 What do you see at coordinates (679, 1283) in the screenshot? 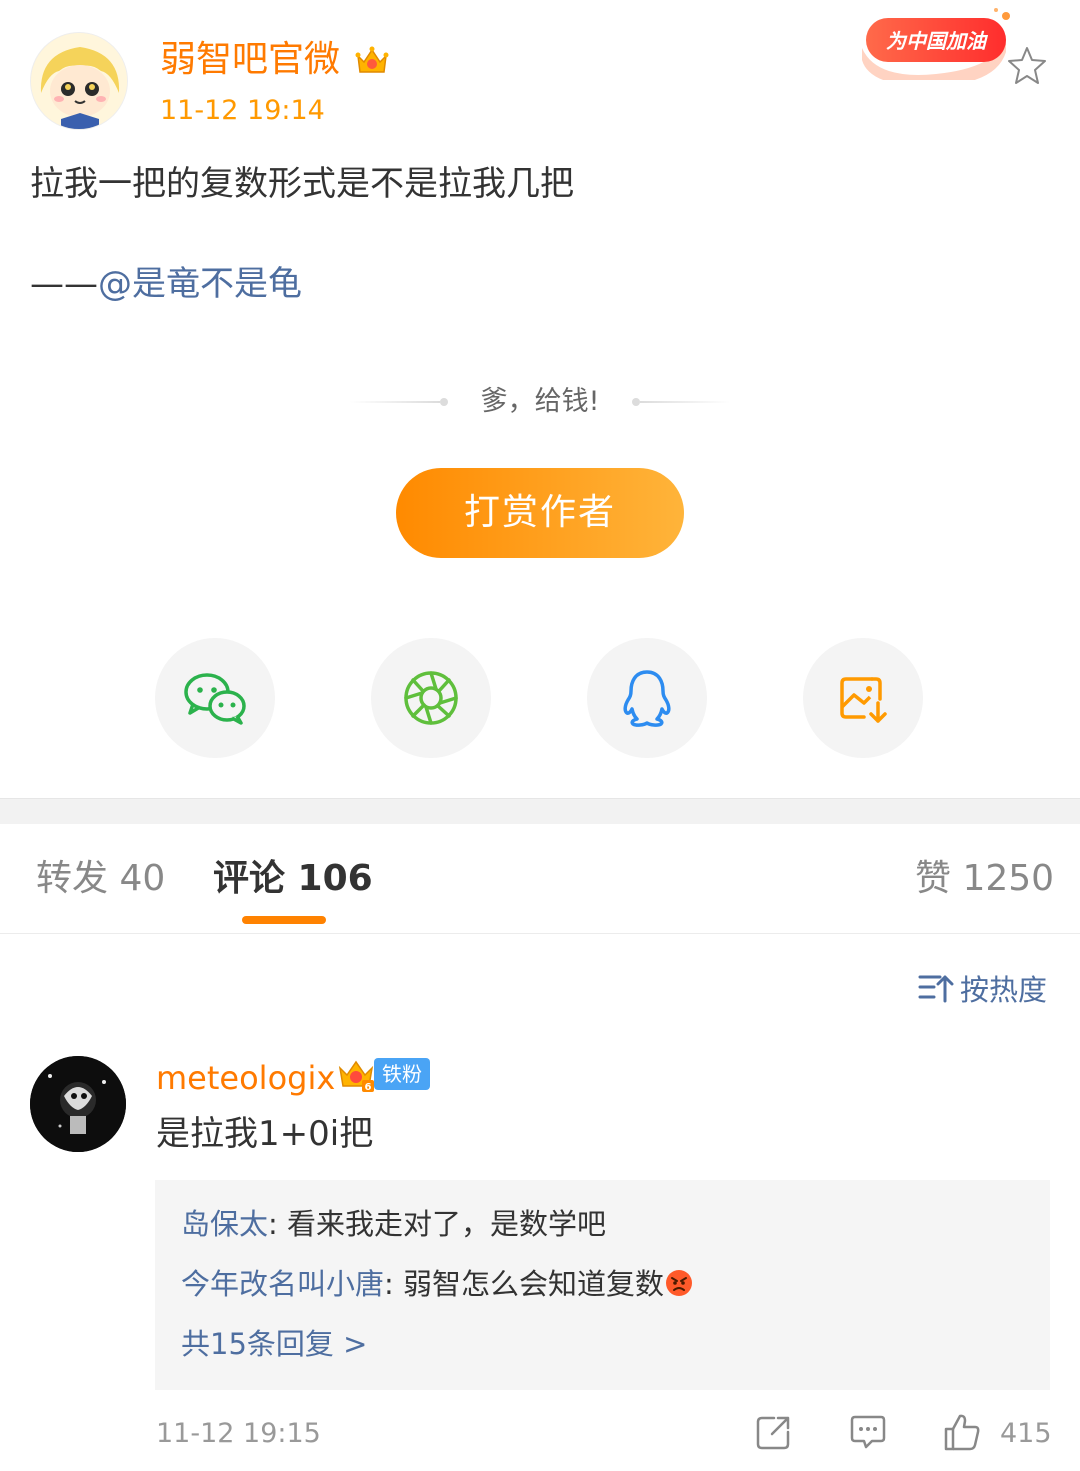
I see `angry-emoji-icon` at bounding box center [679, 1283].